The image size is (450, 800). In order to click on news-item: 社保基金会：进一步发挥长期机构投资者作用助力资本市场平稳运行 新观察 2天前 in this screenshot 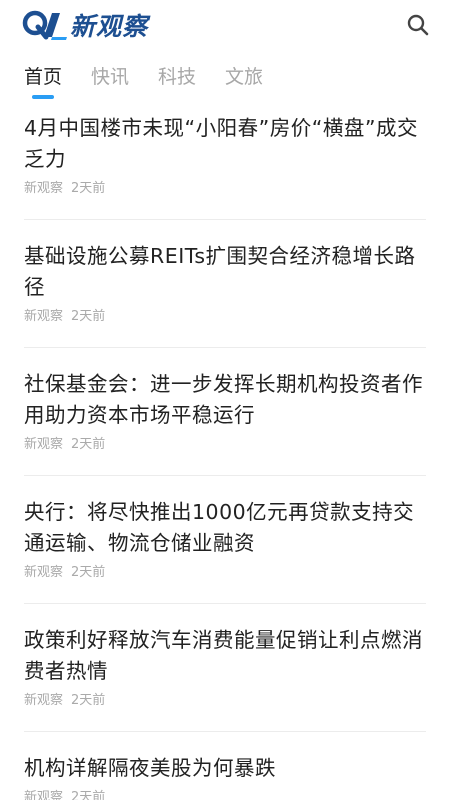, I will do `click(225, 410)`.